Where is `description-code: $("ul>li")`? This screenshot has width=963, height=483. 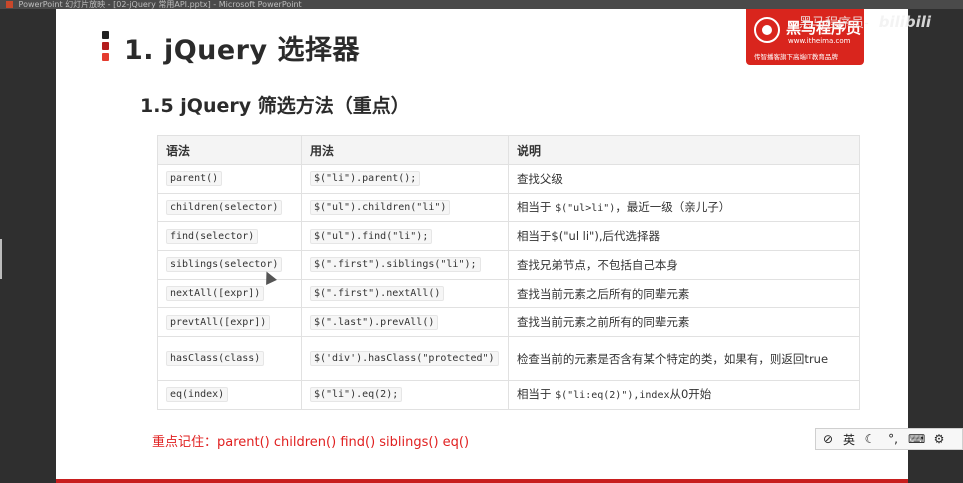 description-code: $("ul>li") is located at coordinates (585, 208).